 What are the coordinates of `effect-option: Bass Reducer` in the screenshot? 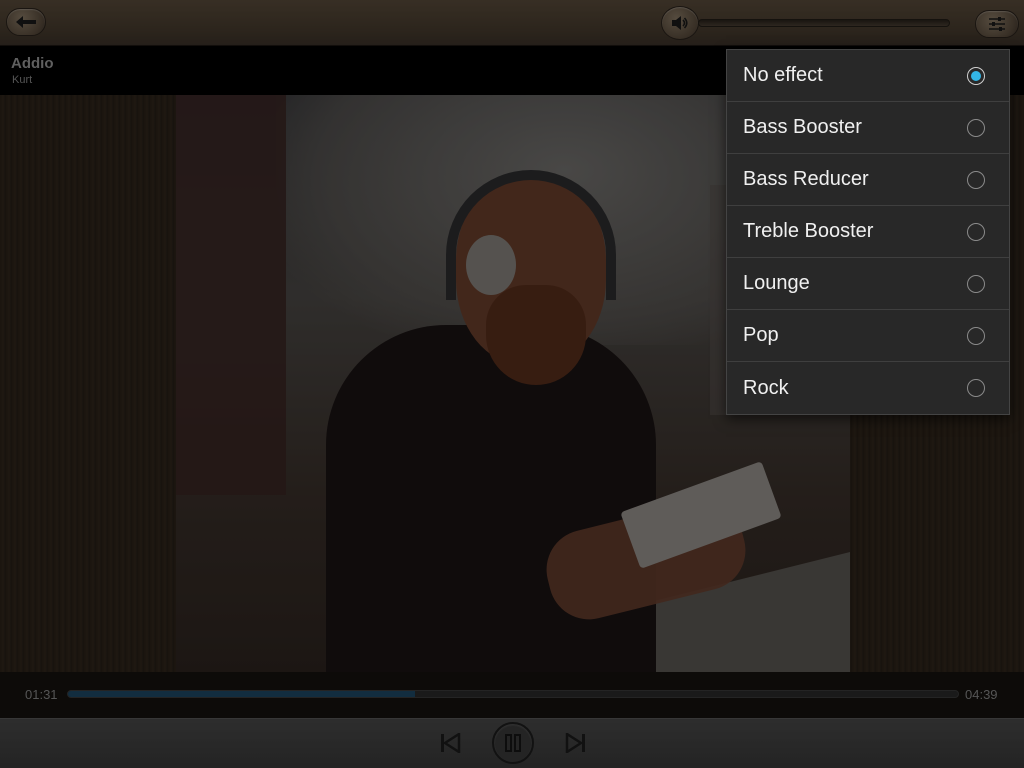 It's located at (868, 180).